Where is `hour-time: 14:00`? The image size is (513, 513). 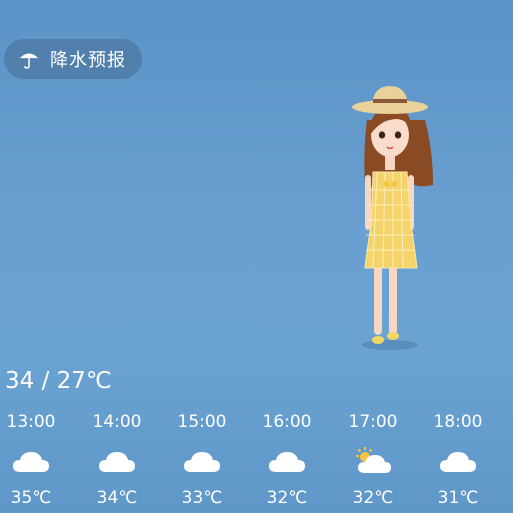
hour-time: 14:00 is located at coordinates (117, 422).